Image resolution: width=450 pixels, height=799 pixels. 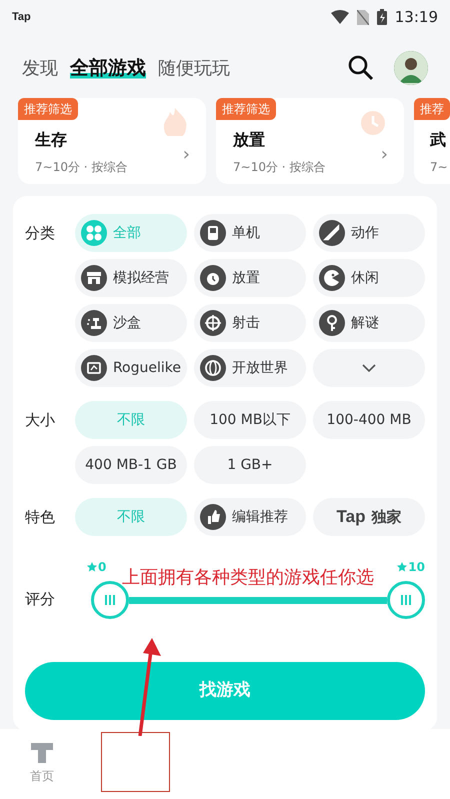 What do you see at coordinates (250, 368) in the screenshot?
I see `filter-chip: 开放世界` at bounding box center [250, 368].